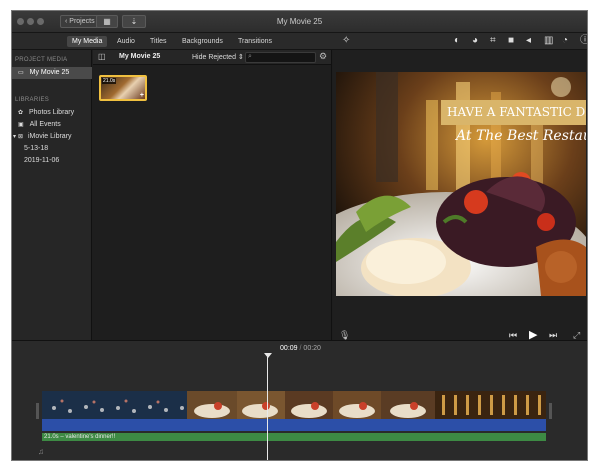  What do you see at coordinates (37, 411) in the screenshot?
I see `clip-trim-handle-left` at bounding box center [37, 411].